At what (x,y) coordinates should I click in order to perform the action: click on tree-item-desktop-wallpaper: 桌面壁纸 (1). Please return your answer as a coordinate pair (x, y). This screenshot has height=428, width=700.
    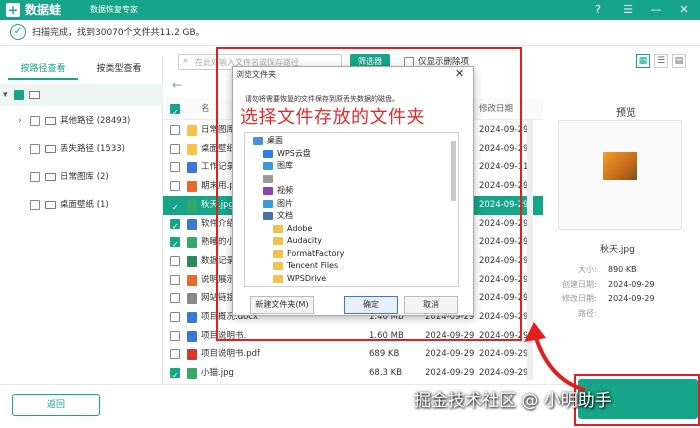
    Looking at the image, I should click on (81, 205).